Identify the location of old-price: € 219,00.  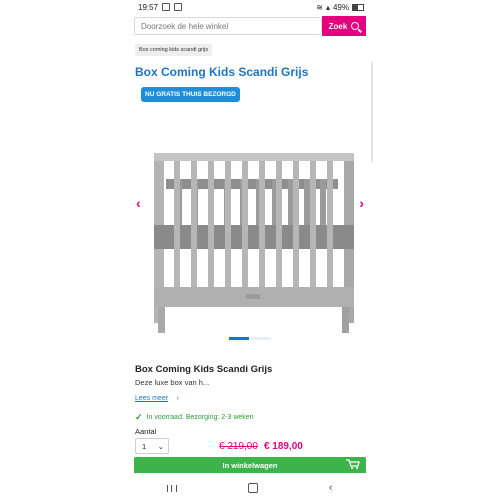
(238, 446).